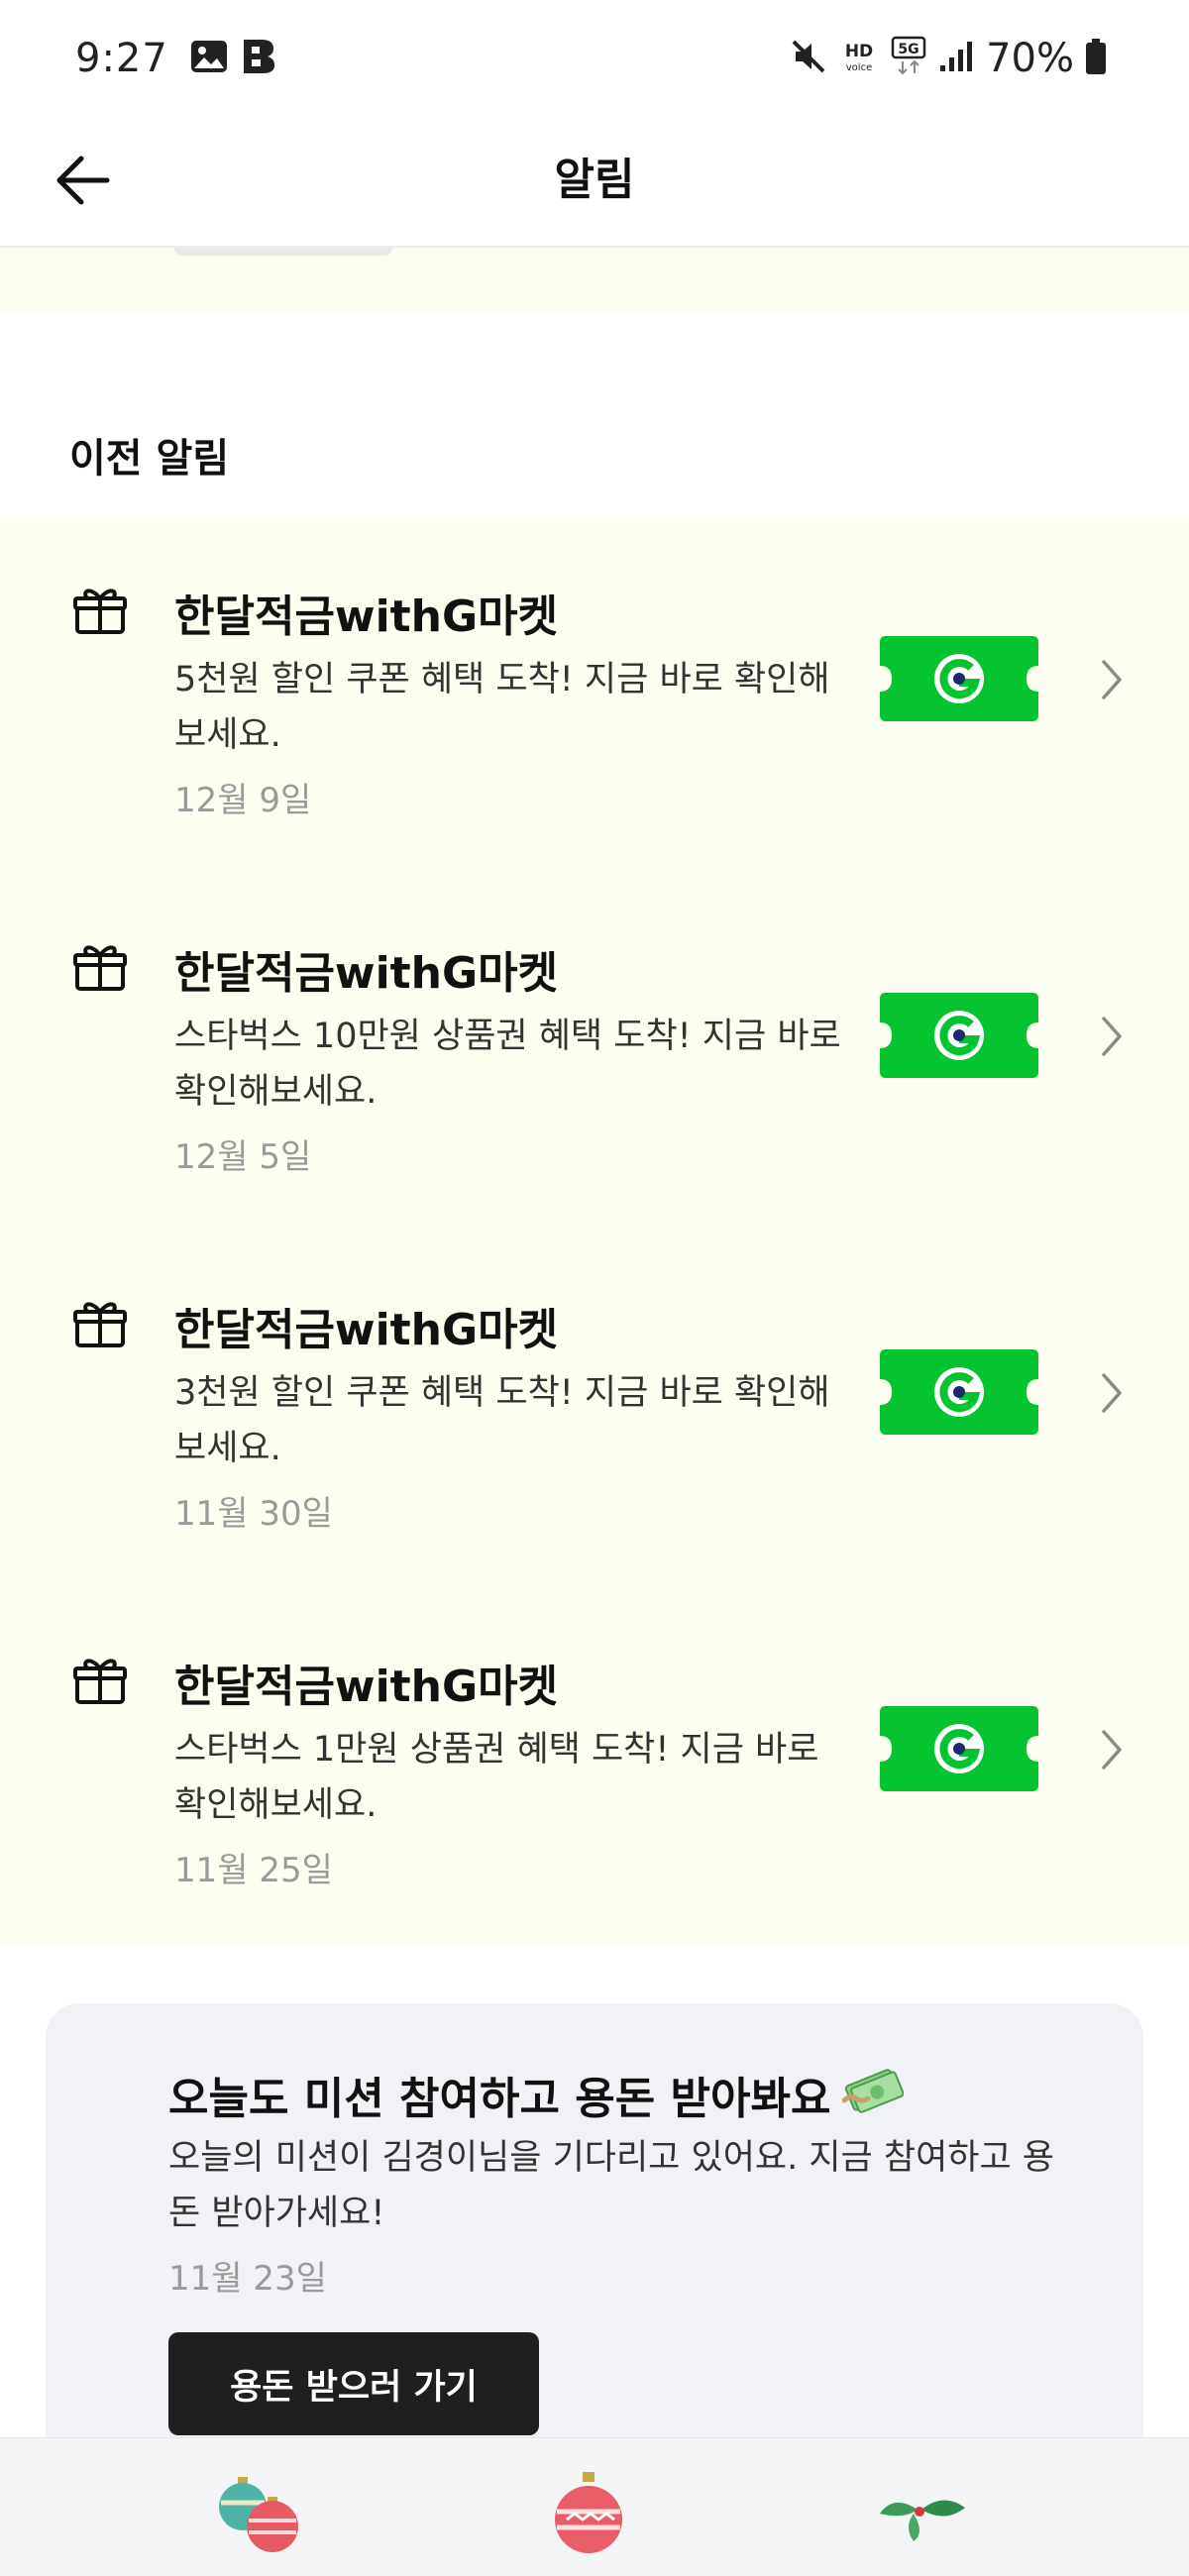 The width and height of the screenshot is (1189, 2576). Describe the element at coordinates (809, 58) in the screenshot. I see `mute-icon` at that location.